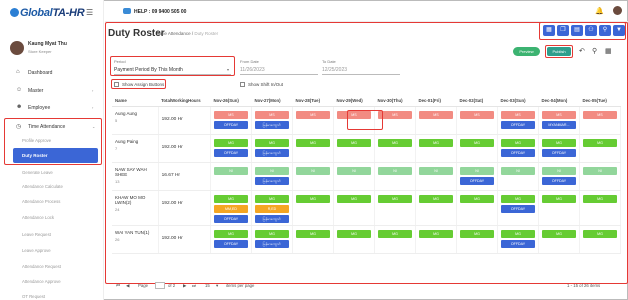 The image size is (628, 300). I want to click on column-header: Nov-28(Tue), so click(313, 101).